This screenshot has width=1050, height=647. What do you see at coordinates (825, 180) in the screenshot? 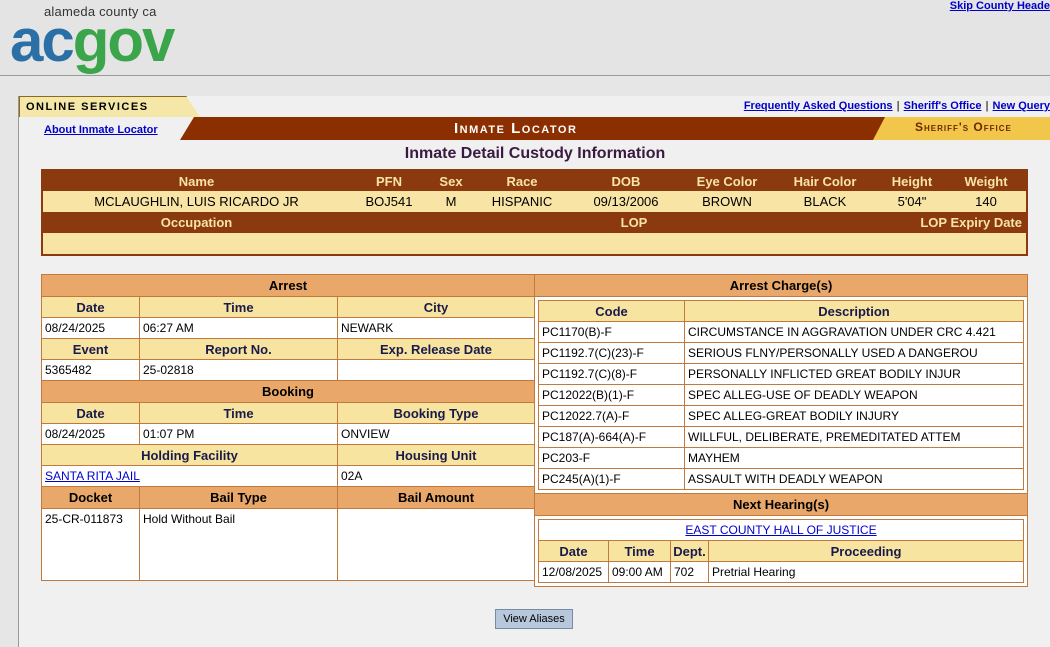
I see `col-hair-color: Hair Color` at bounding box center [825, 180].